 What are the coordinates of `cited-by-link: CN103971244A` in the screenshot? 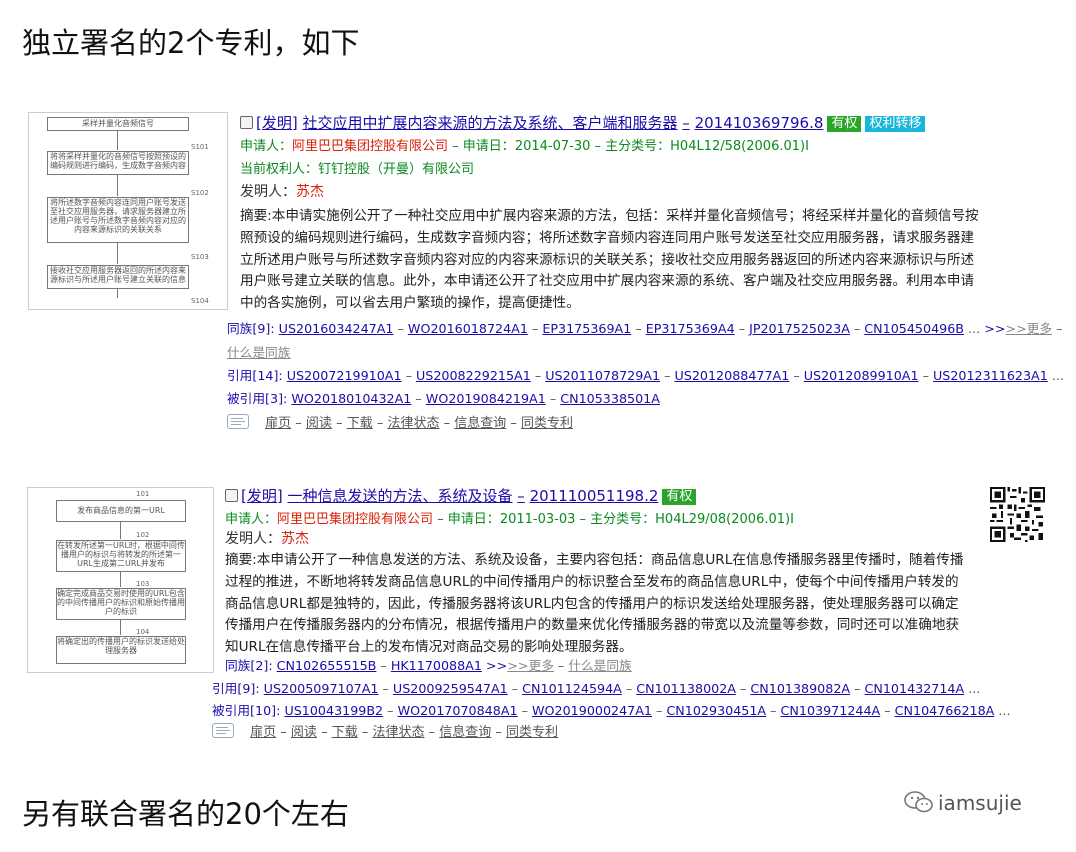 It's located at (831, 710).